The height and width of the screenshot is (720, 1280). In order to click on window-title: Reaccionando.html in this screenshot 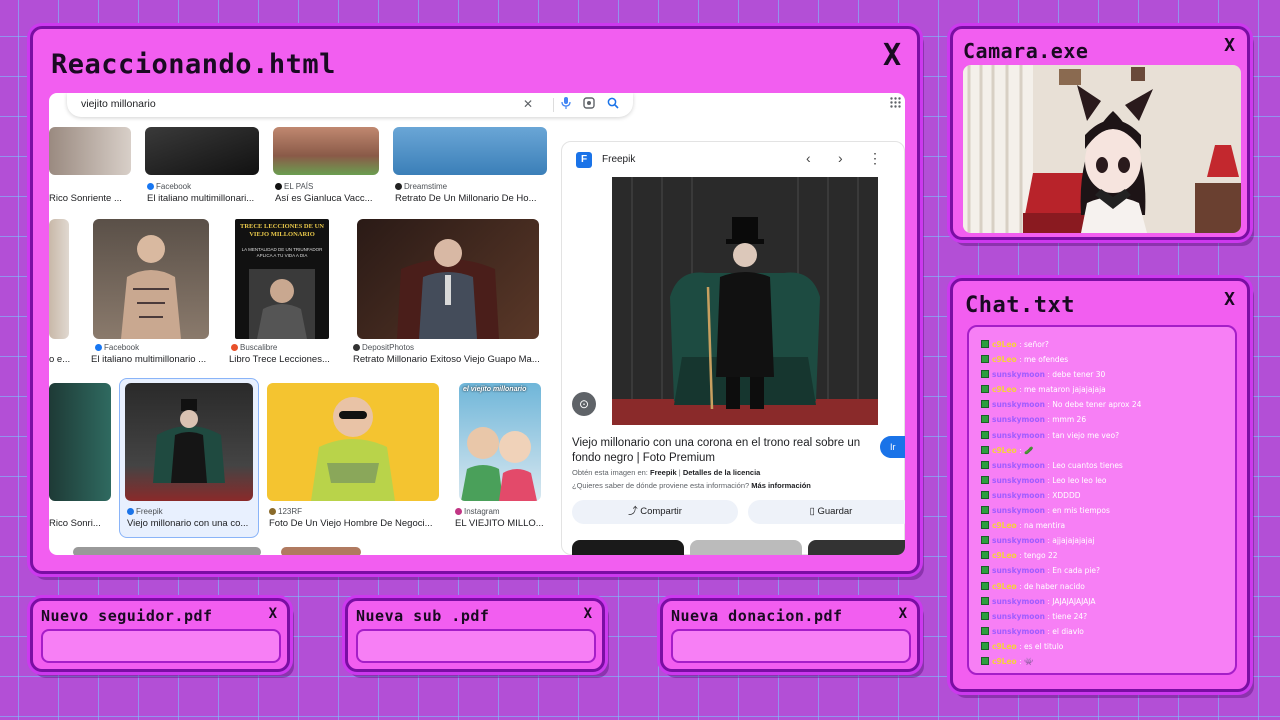, I will do `click(193, 64)`.